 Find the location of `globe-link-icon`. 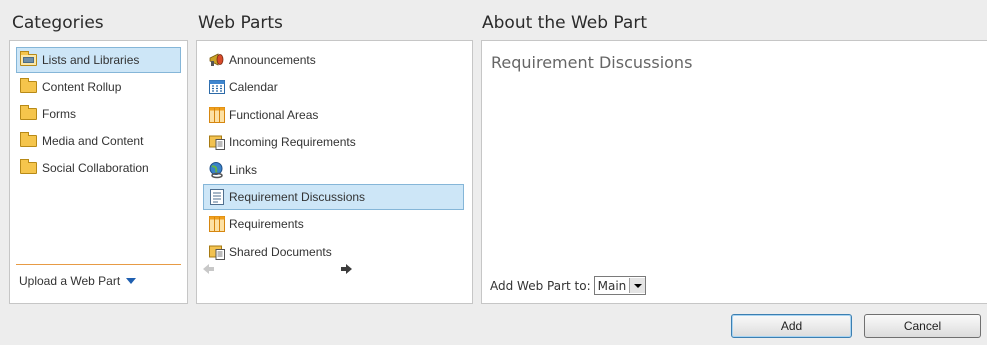

globe-link-icon is located at coordinates (216, 169).